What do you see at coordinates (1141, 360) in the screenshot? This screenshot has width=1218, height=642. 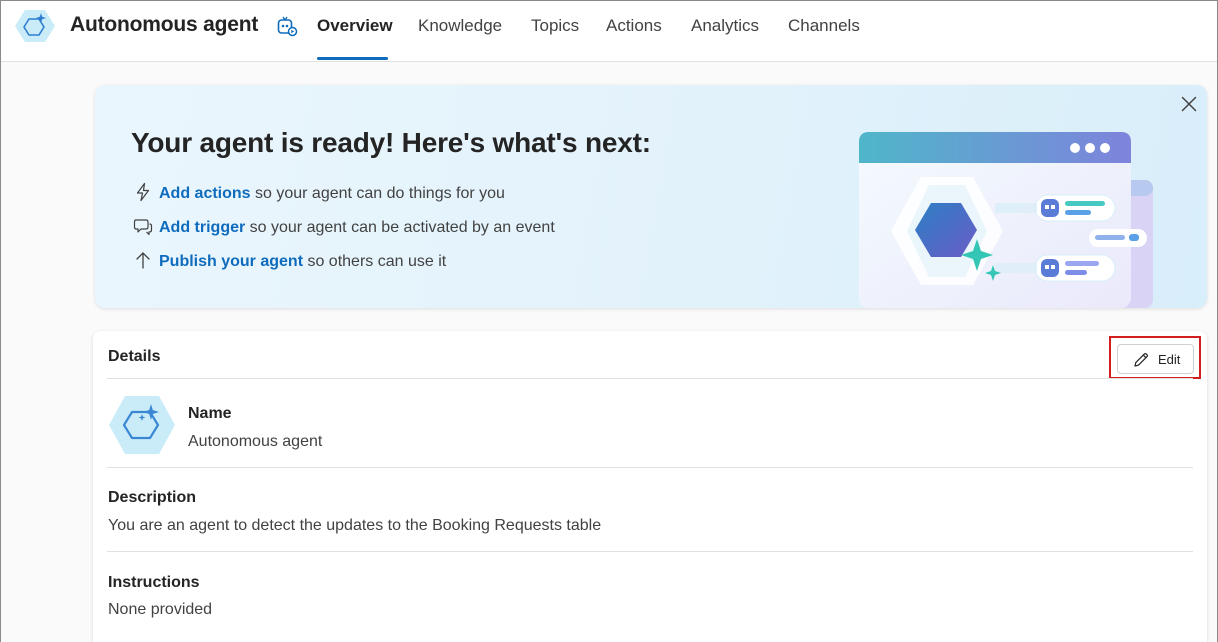 I see `pencil-icon` at bounding box center [1141, 360].